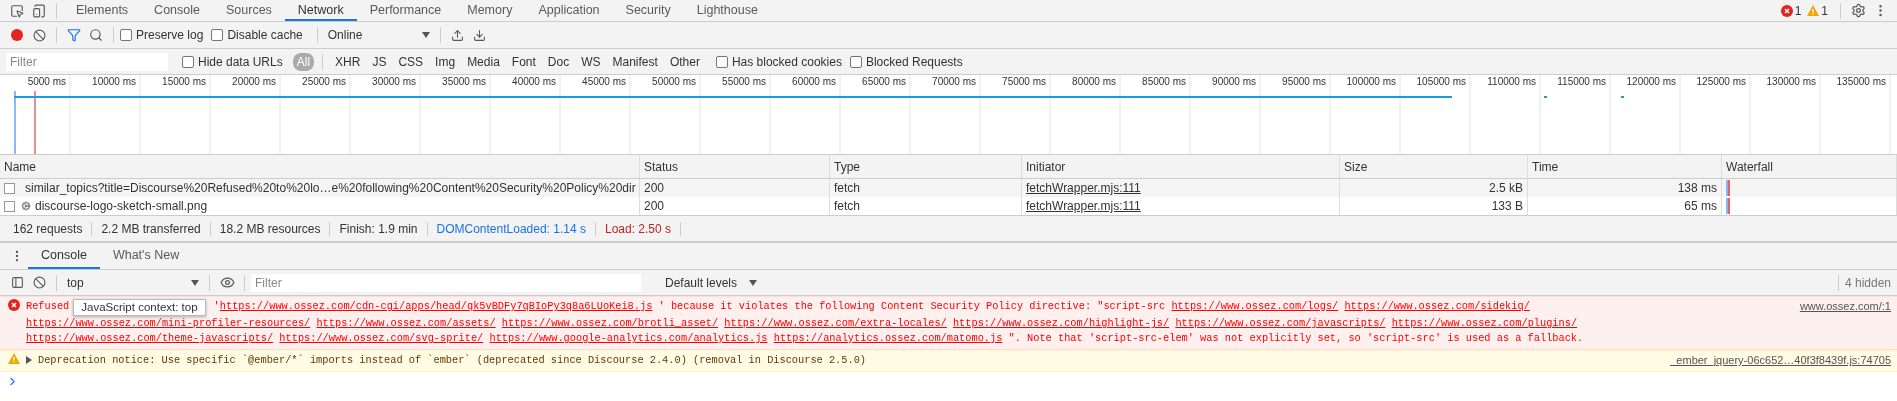 Image resolution: width=1897 pixels, height=401 pixels. Describe the element at coordinates (139, 307) in the screenshot. I see `tooltip: JavaScript context: top` at that location.